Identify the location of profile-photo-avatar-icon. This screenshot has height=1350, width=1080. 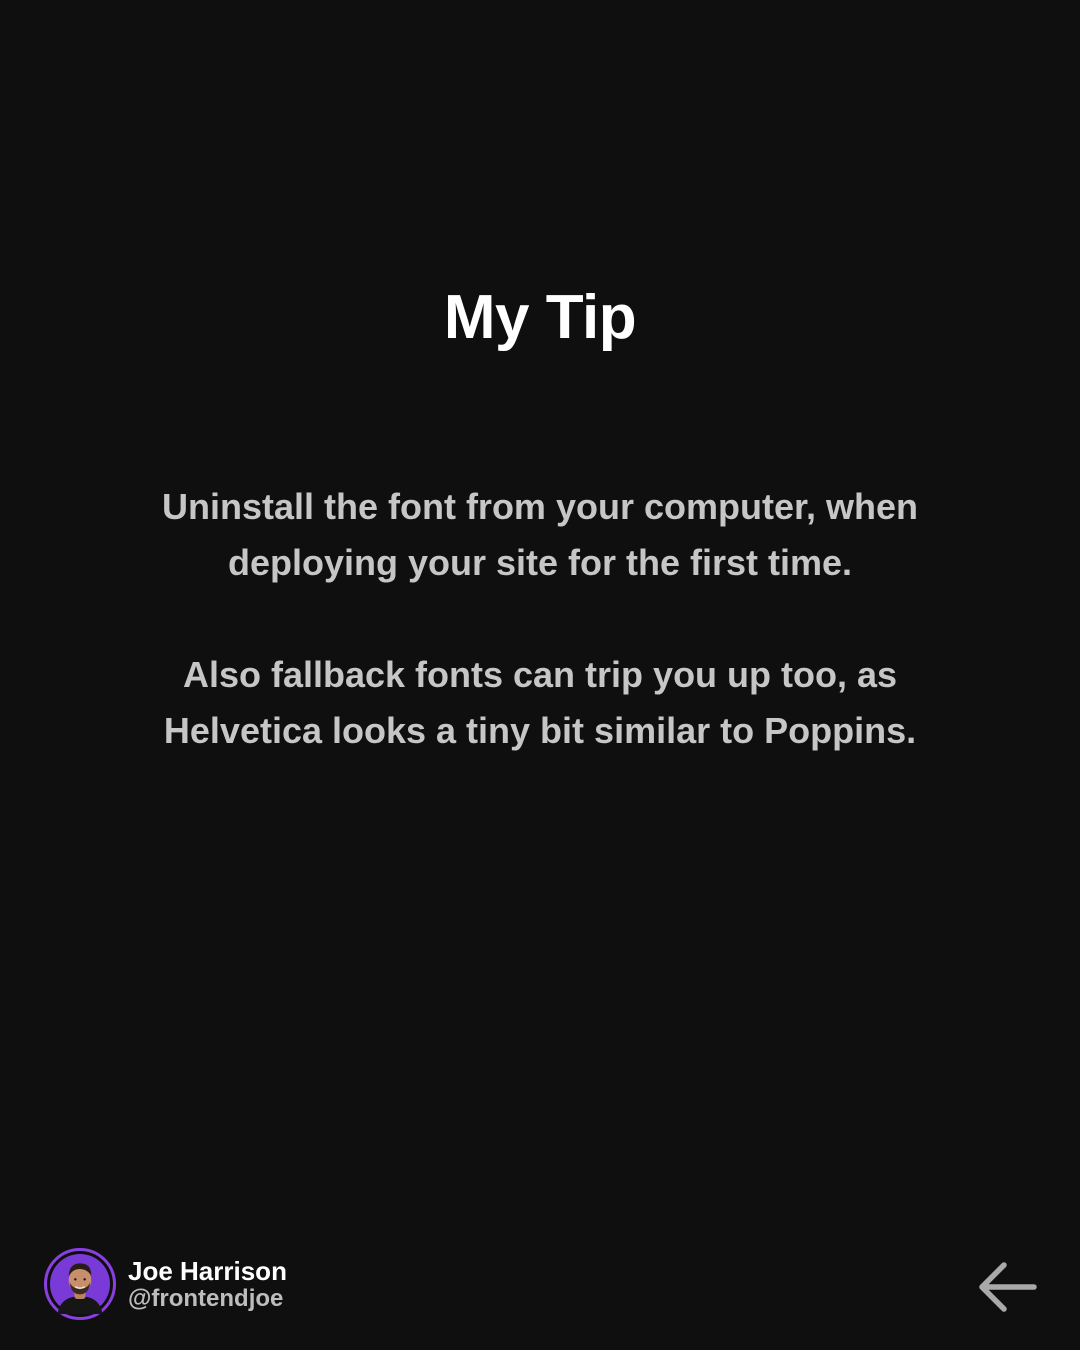
(80, 1284).